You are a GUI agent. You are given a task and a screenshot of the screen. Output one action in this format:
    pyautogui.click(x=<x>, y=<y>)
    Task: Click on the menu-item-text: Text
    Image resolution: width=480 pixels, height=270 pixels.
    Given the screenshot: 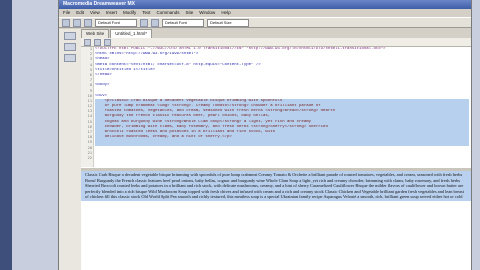 What is the action you would take?
    pyautogui.click(x=146, y=13)
    